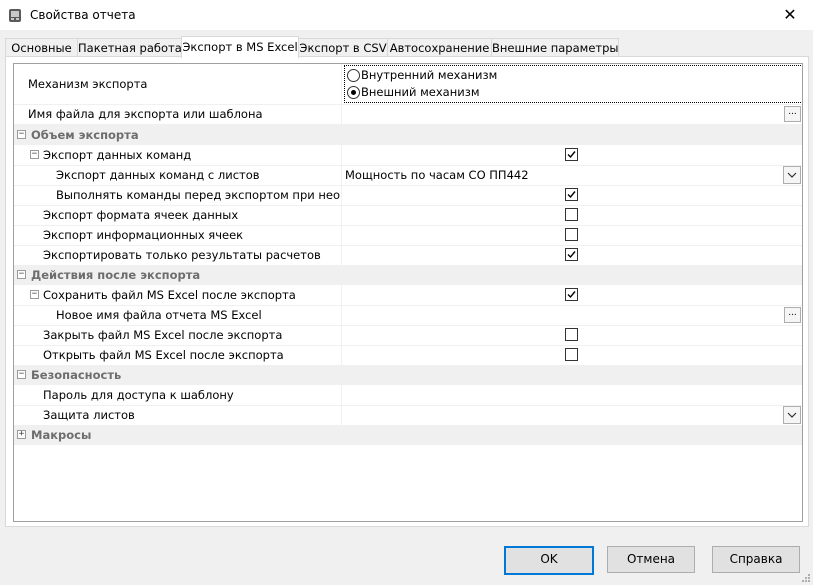  I want to click on checkbox-save-file, so click(571, 294).